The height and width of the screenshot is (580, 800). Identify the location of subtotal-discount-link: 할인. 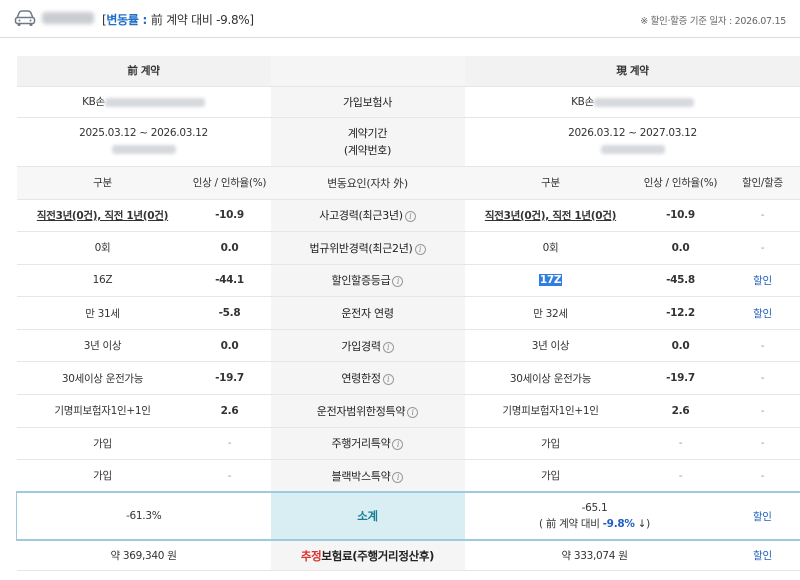
(762, 516).